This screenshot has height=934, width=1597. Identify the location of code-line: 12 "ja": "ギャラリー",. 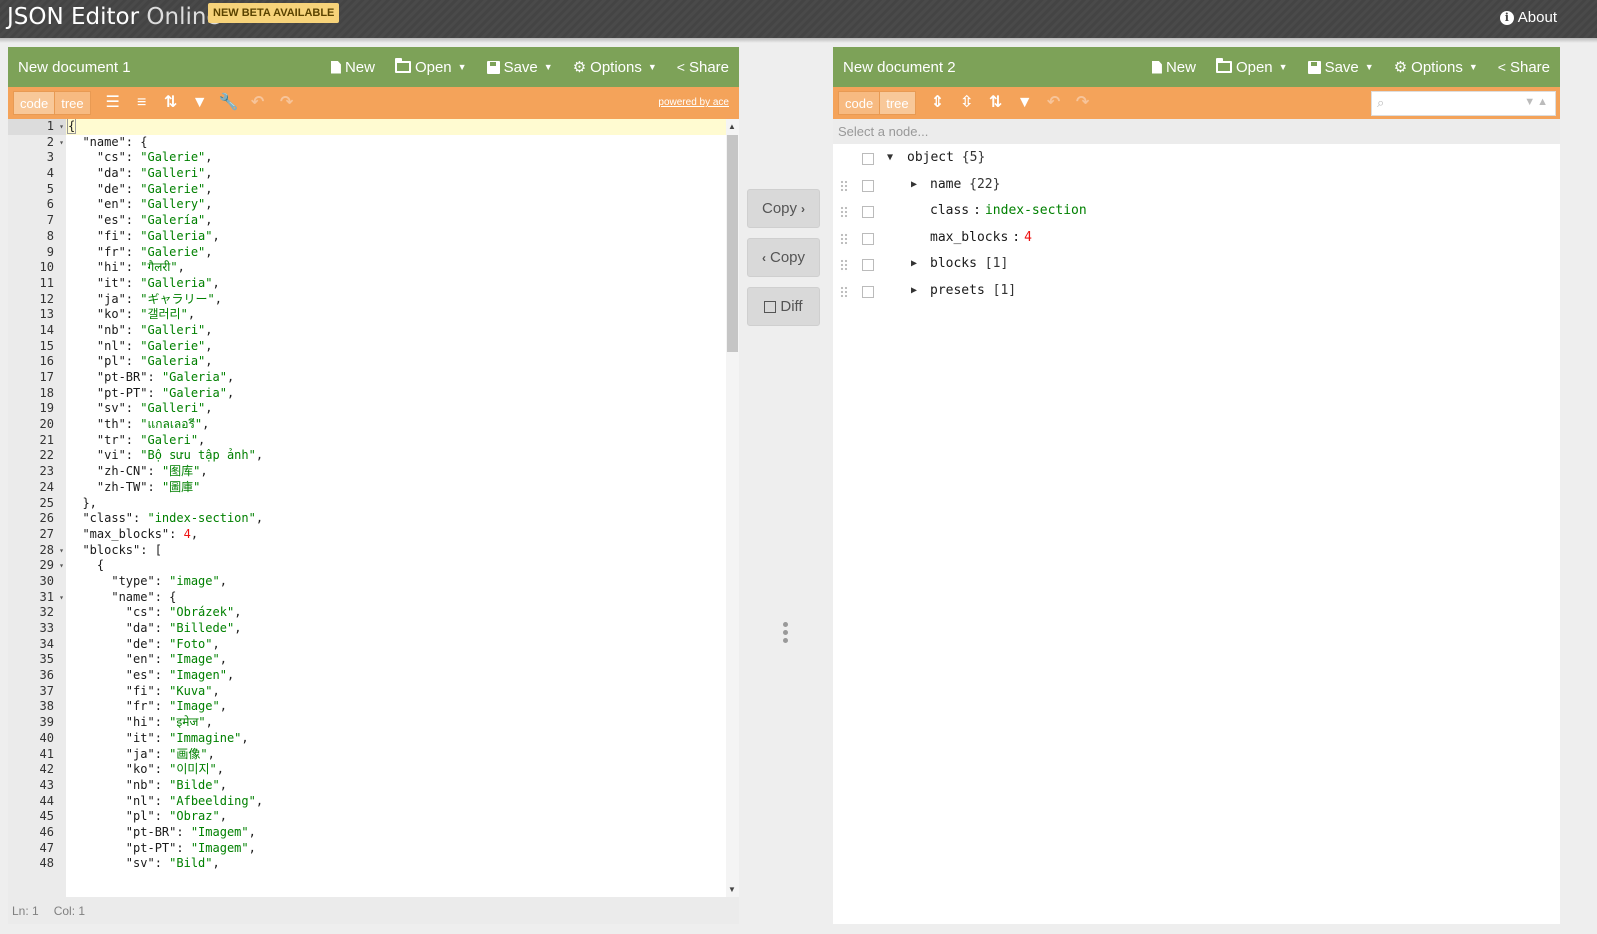
(367, 300).